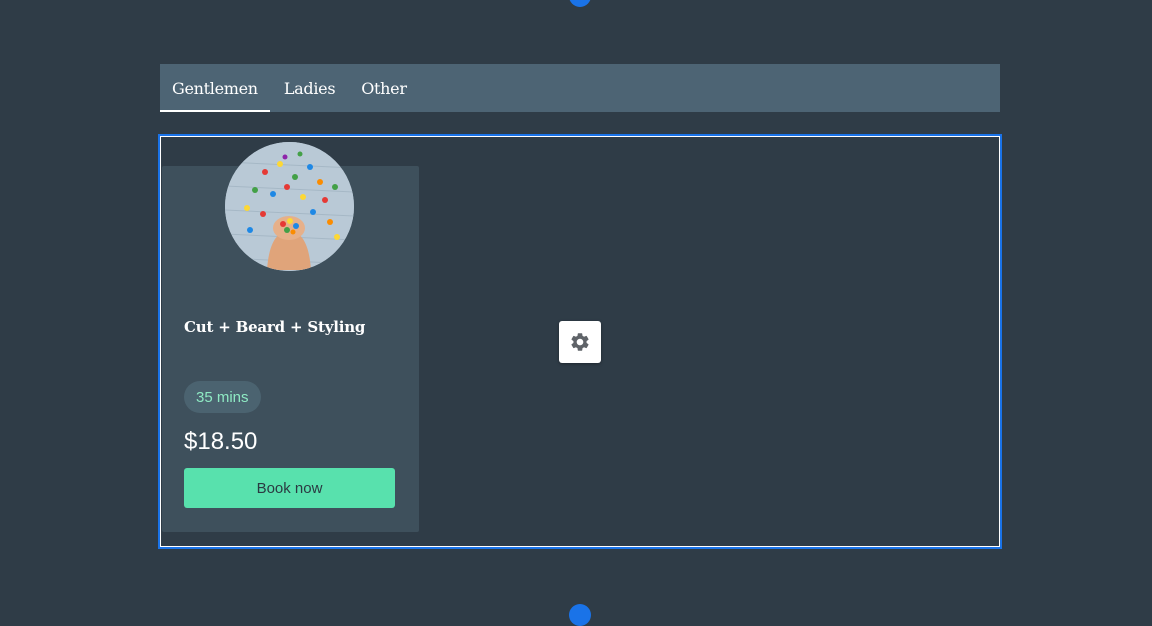 Image resolution: width=1152 pixels, height=626 pixels. I want to click on duration-label: 35 mins, so click(222, 397).